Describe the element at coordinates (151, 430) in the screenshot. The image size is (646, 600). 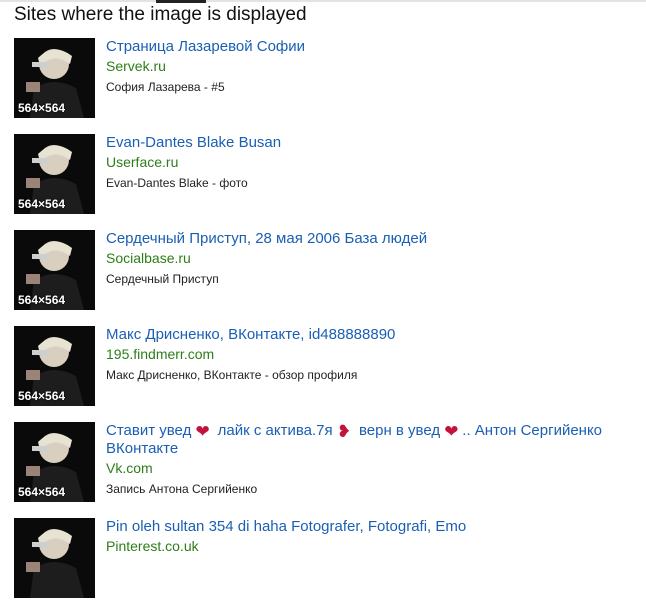
I see `title-part: Ставит увед` at that location.